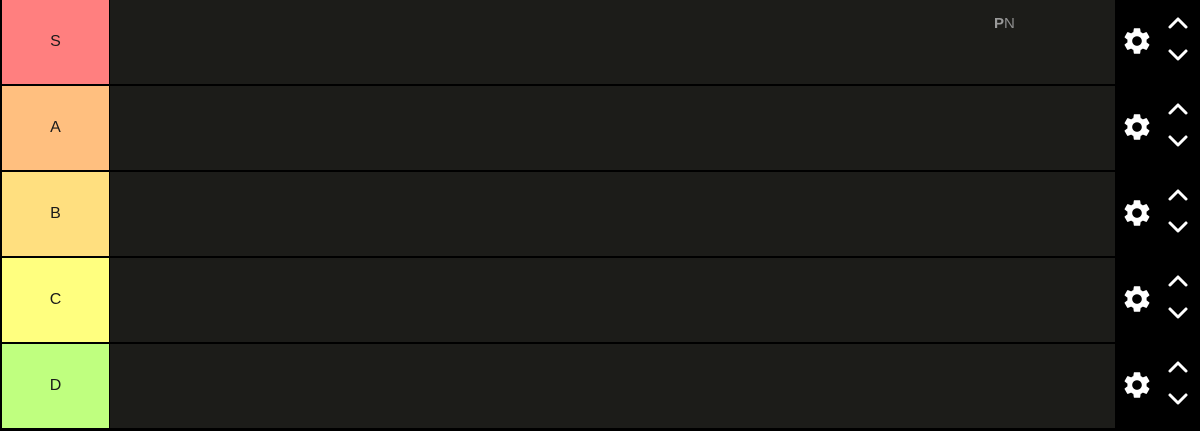 This screenshot has height=431, width=1200. What do you see at coordinates (1157, 43) in the screenshot?
I see `tier-controls-s` at bounding box center [1157, 43].